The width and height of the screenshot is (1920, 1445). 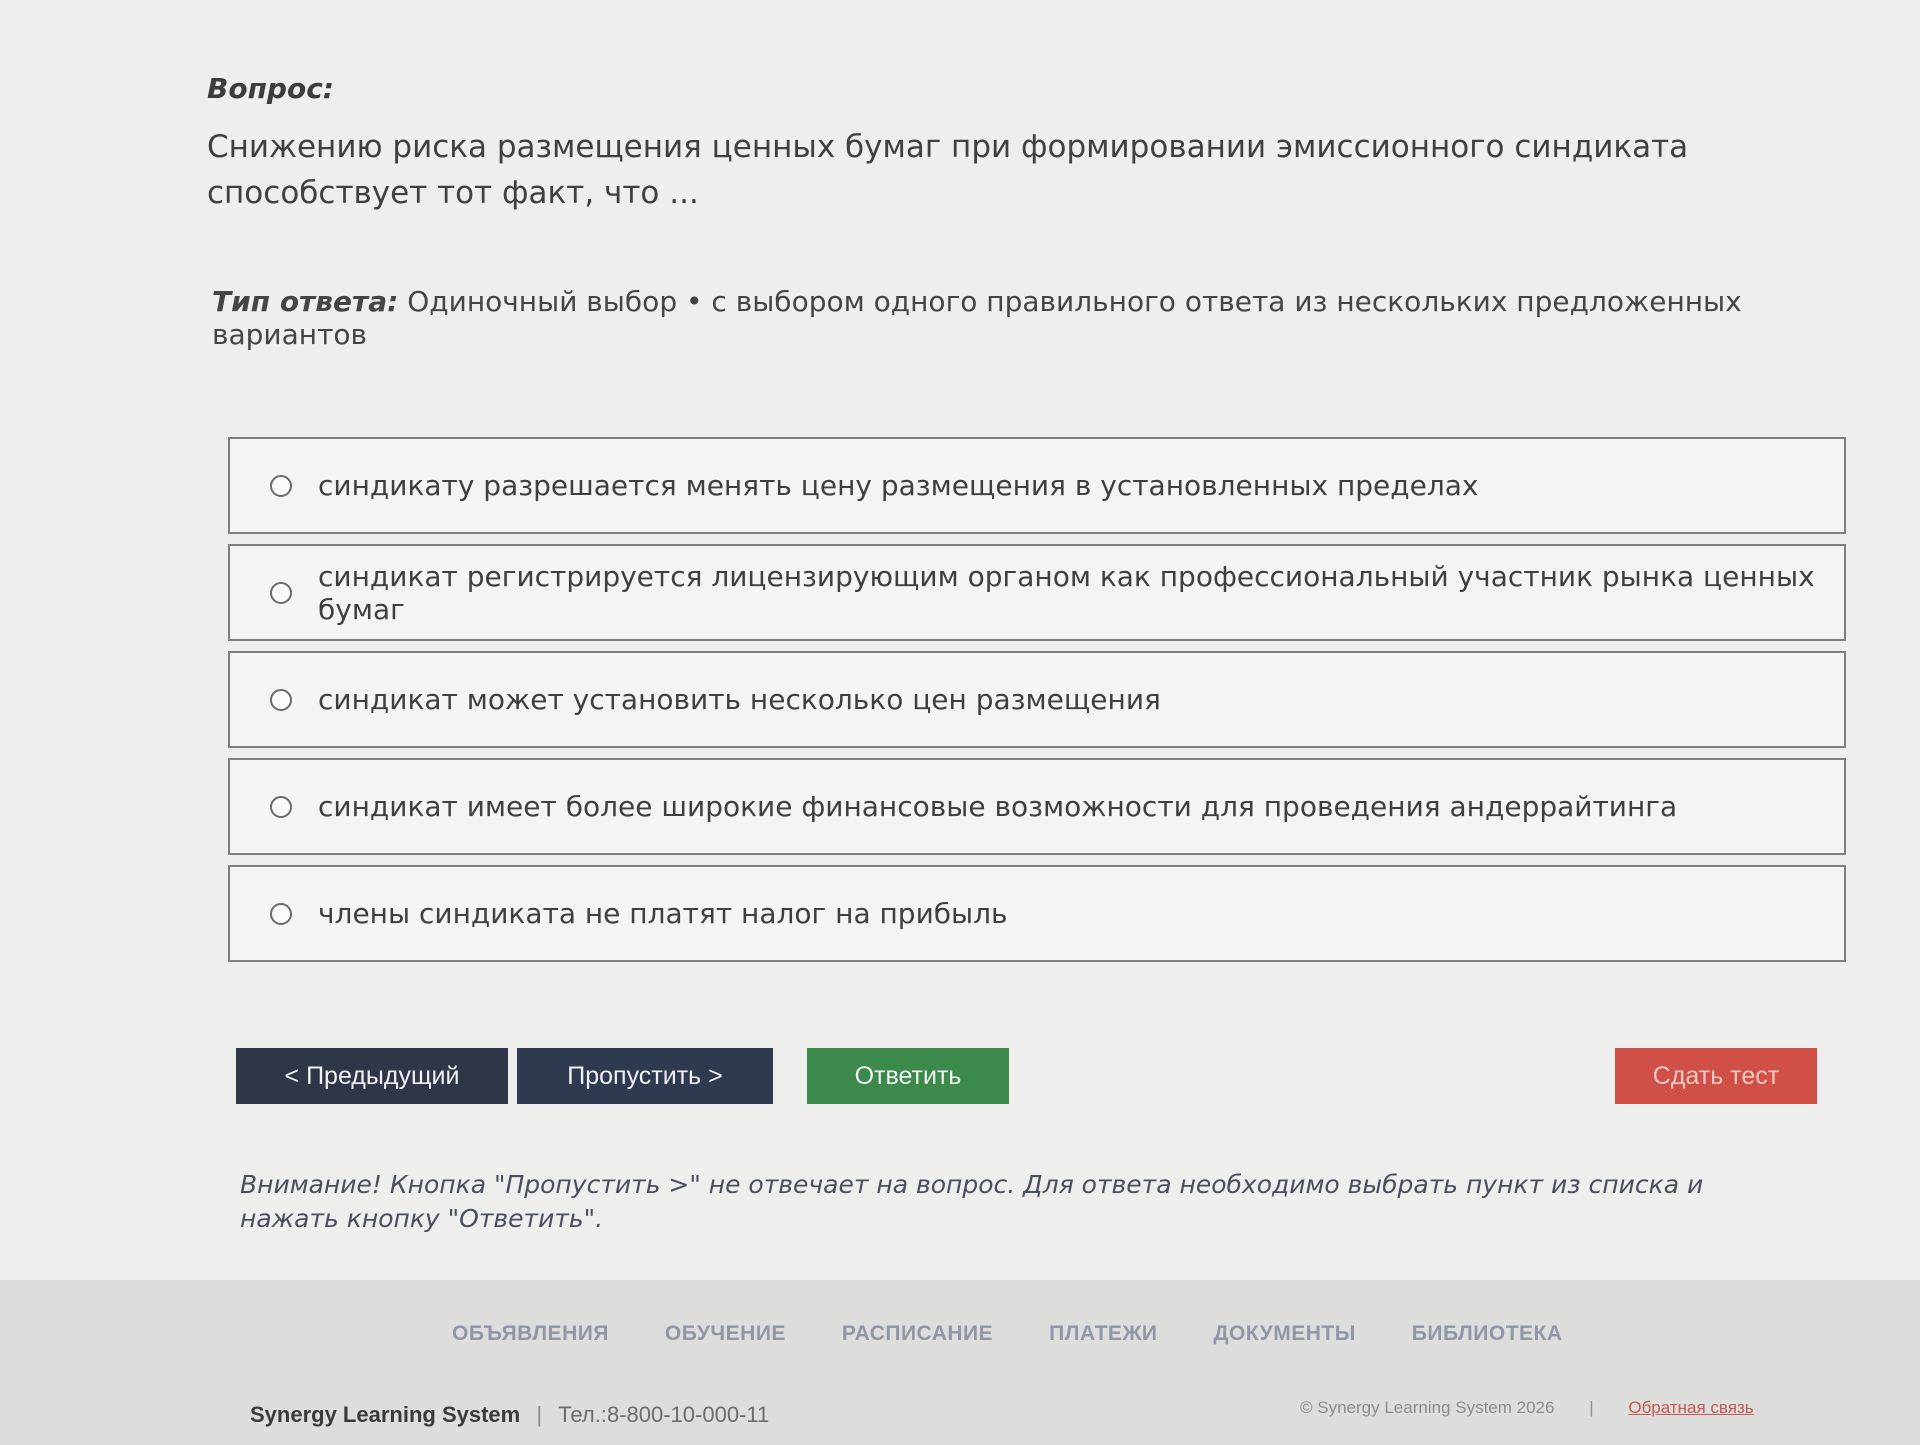 I want to click on question-label: Вопрос:, so click(x=270, y=88).